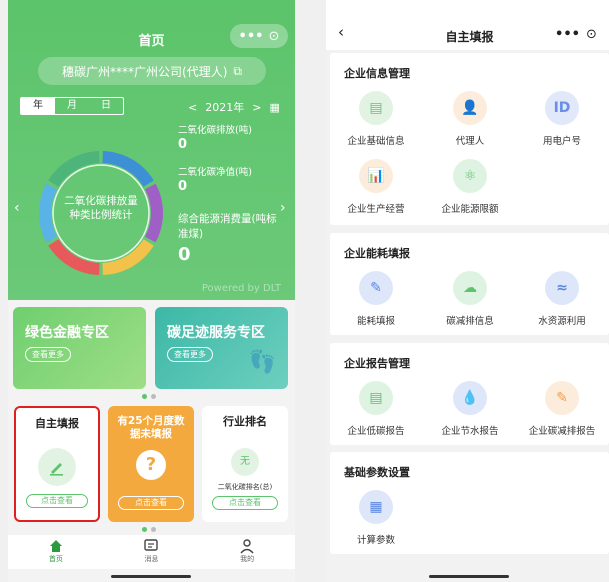 Image resolution: width=609 pixels, height=582 pixels. I want to click on self-report-card: 自主填报 点击查看, so click(57, 464).